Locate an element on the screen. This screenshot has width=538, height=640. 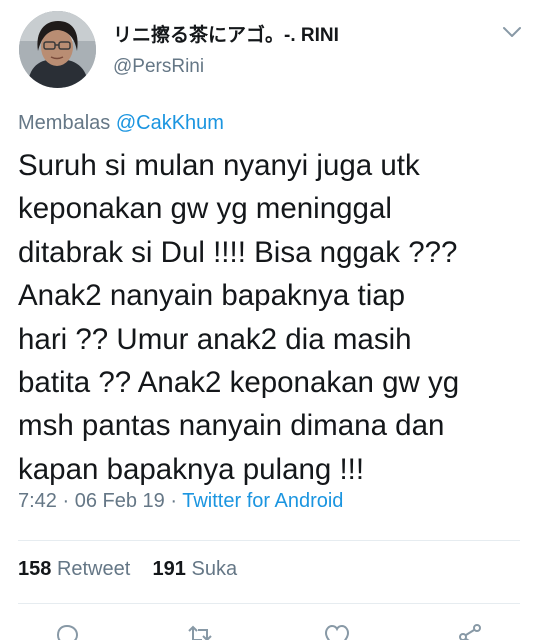
tweet-line: ditabrak si Dul !!!! Bisa nggak ??? is located at coordinates (238, 252).